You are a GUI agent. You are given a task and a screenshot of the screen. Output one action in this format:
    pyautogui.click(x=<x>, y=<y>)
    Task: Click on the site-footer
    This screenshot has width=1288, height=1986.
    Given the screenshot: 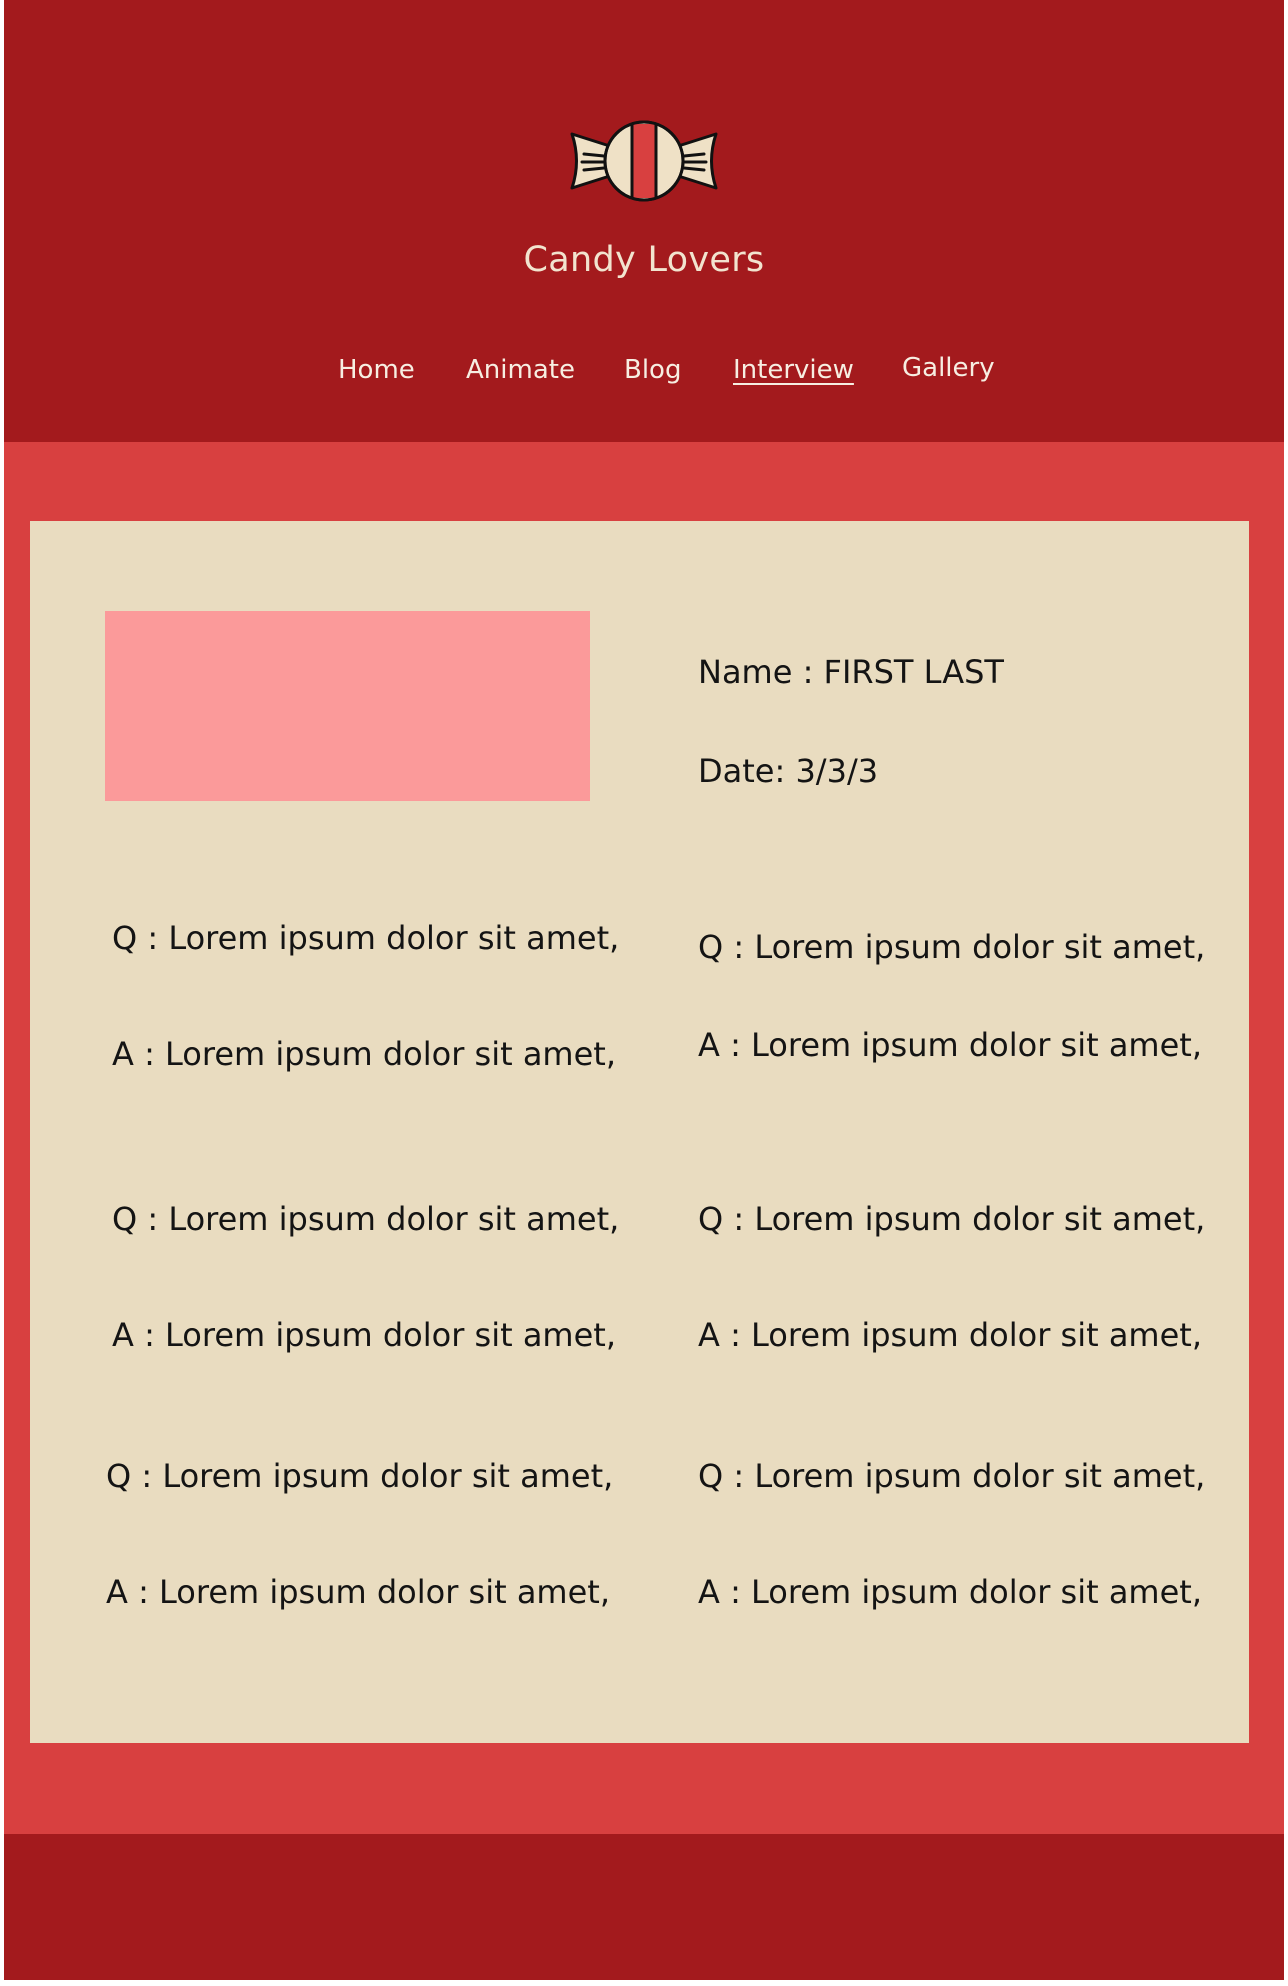 What is the action you would take?
    pyautogui.click(x=644, y=1907)
    